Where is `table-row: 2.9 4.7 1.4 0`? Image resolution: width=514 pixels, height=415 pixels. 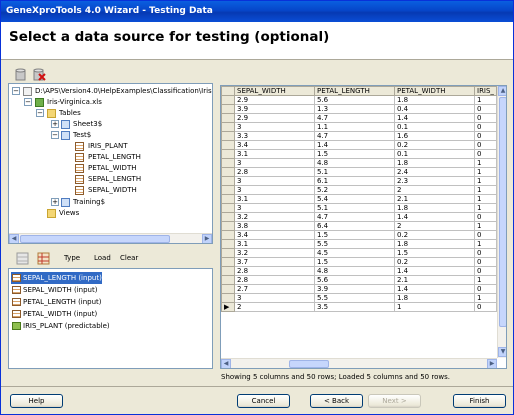 table-row: 2.9 4.7 1.4 0 is located at coordinates (359, 118).